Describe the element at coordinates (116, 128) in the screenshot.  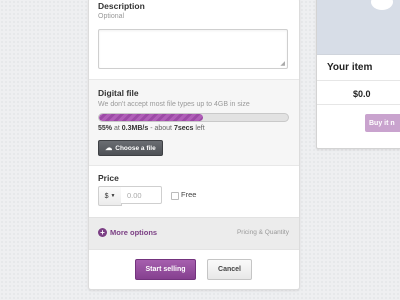
I see `progress-at: at` at that location.